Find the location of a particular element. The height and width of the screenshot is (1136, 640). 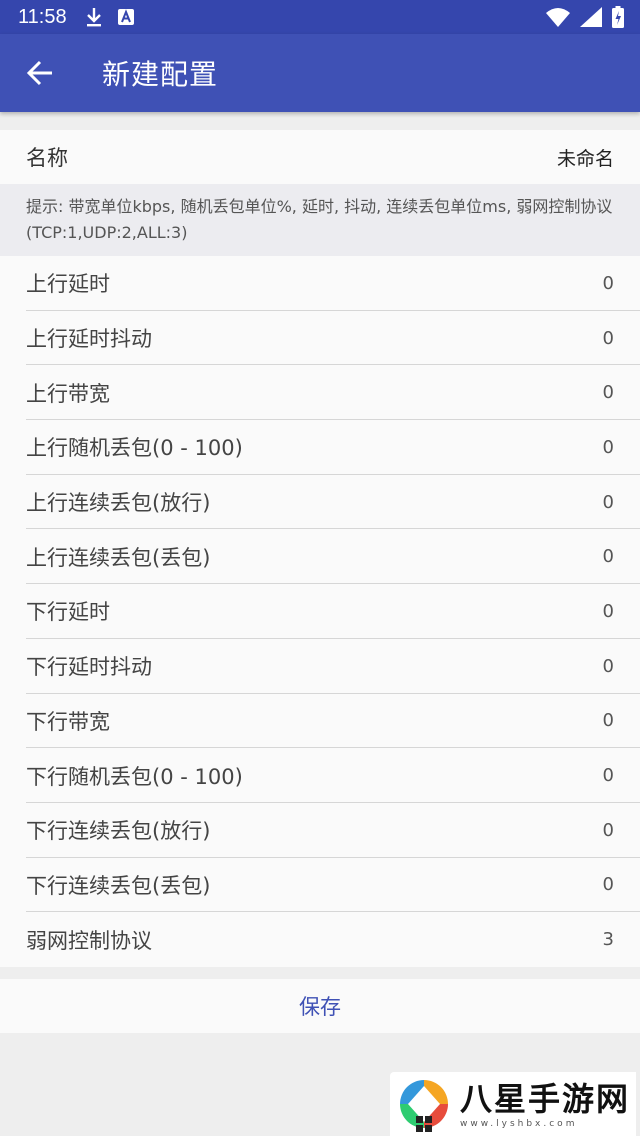

wifi-icon is located at coordinates (558, 17).